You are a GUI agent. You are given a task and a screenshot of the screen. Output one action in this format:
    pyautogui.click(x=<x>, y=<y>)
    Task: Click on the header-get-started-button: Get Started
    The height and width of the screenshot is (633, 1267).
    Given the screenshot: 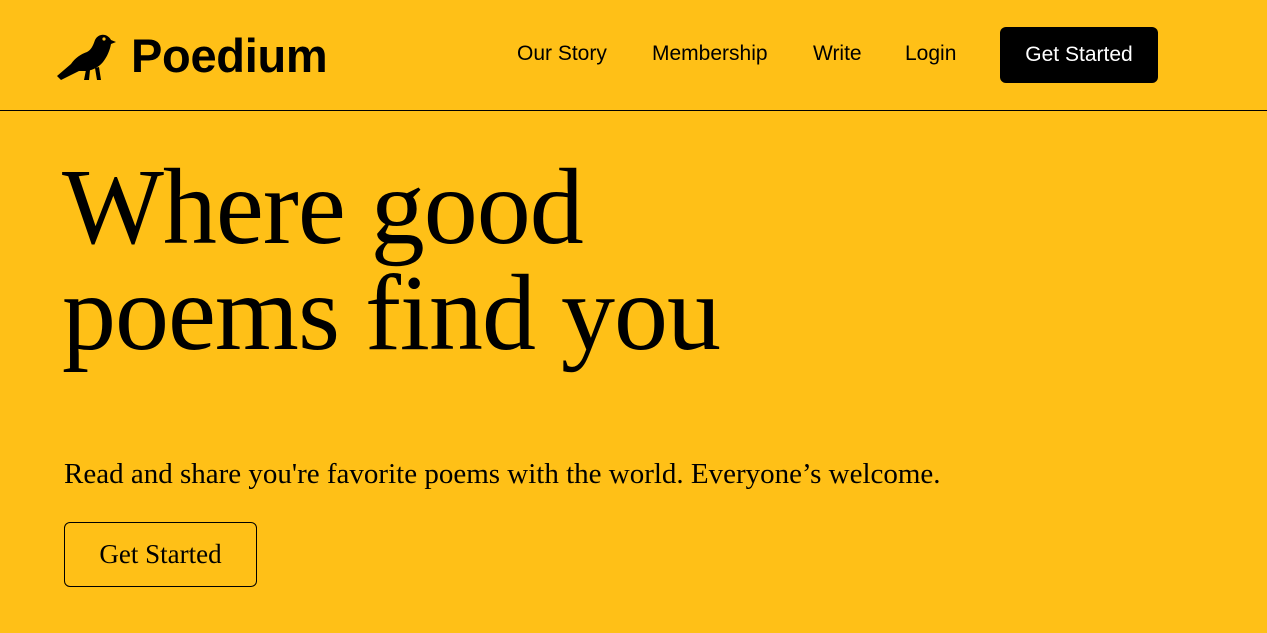 What is the action you would take?
    pyautogui.click(x=1079, y=55)
    